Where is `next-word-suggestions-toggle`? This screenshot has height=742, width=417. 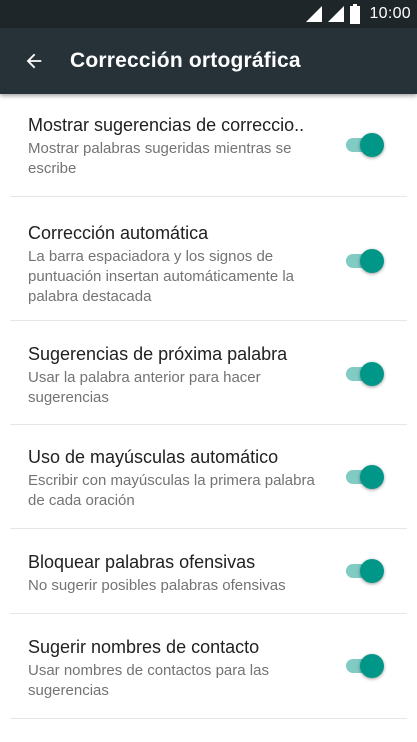 next-word-suggestions-toggle is located at coordinates (365, 374).